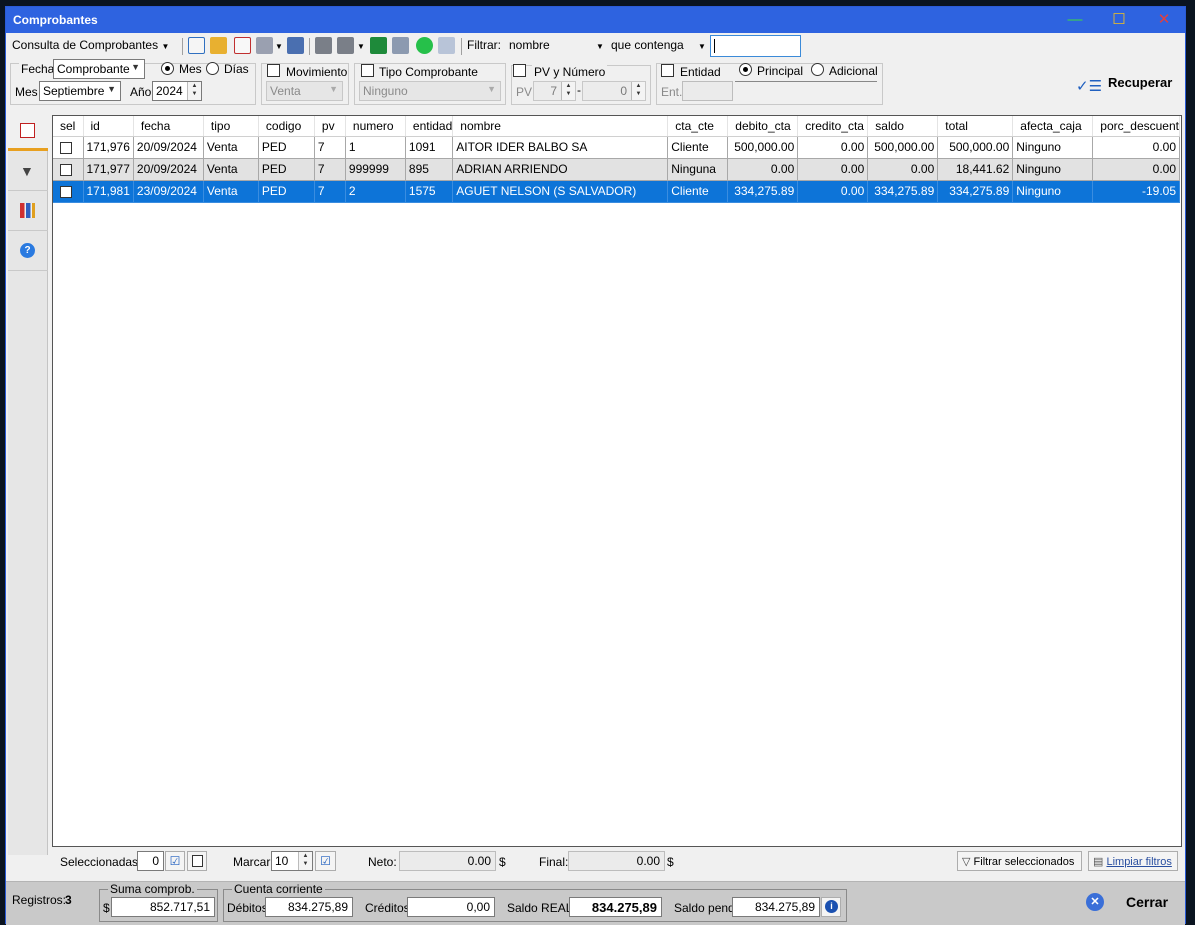 Image resolution: width=1195 pixels, height=925 pixels. Describe the element at coordinates (1075, 20) in the screenshot. I see `minimize-icon: —` at that location.